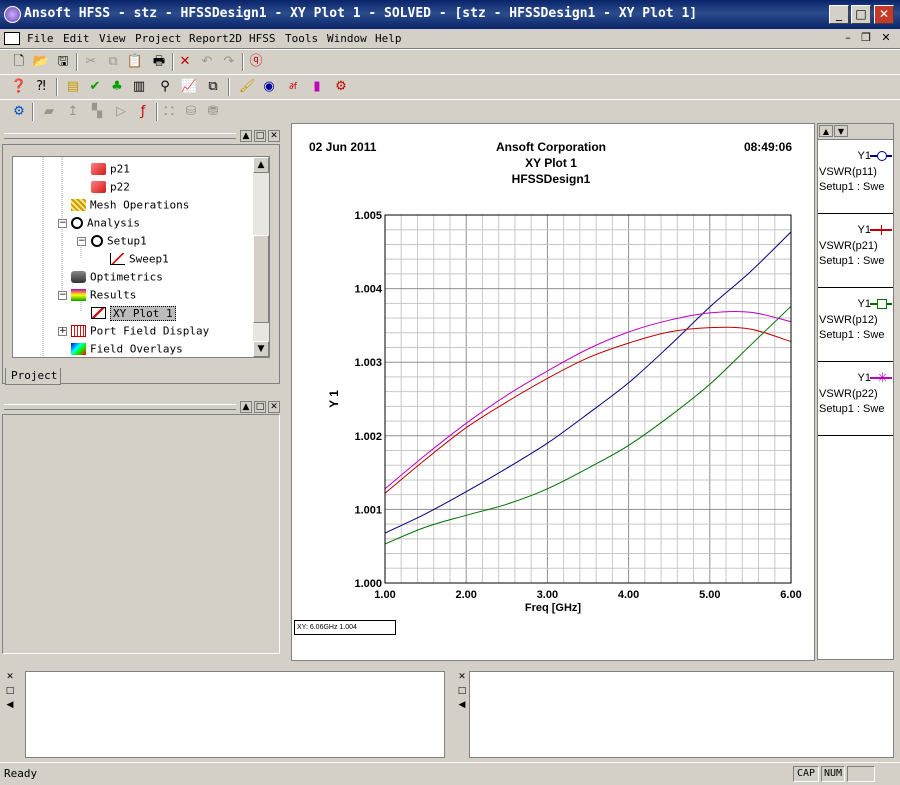  Describe the element at coordinates (261, 165) in the screenshot. I see `scroll-up-button: ▲` at that location.